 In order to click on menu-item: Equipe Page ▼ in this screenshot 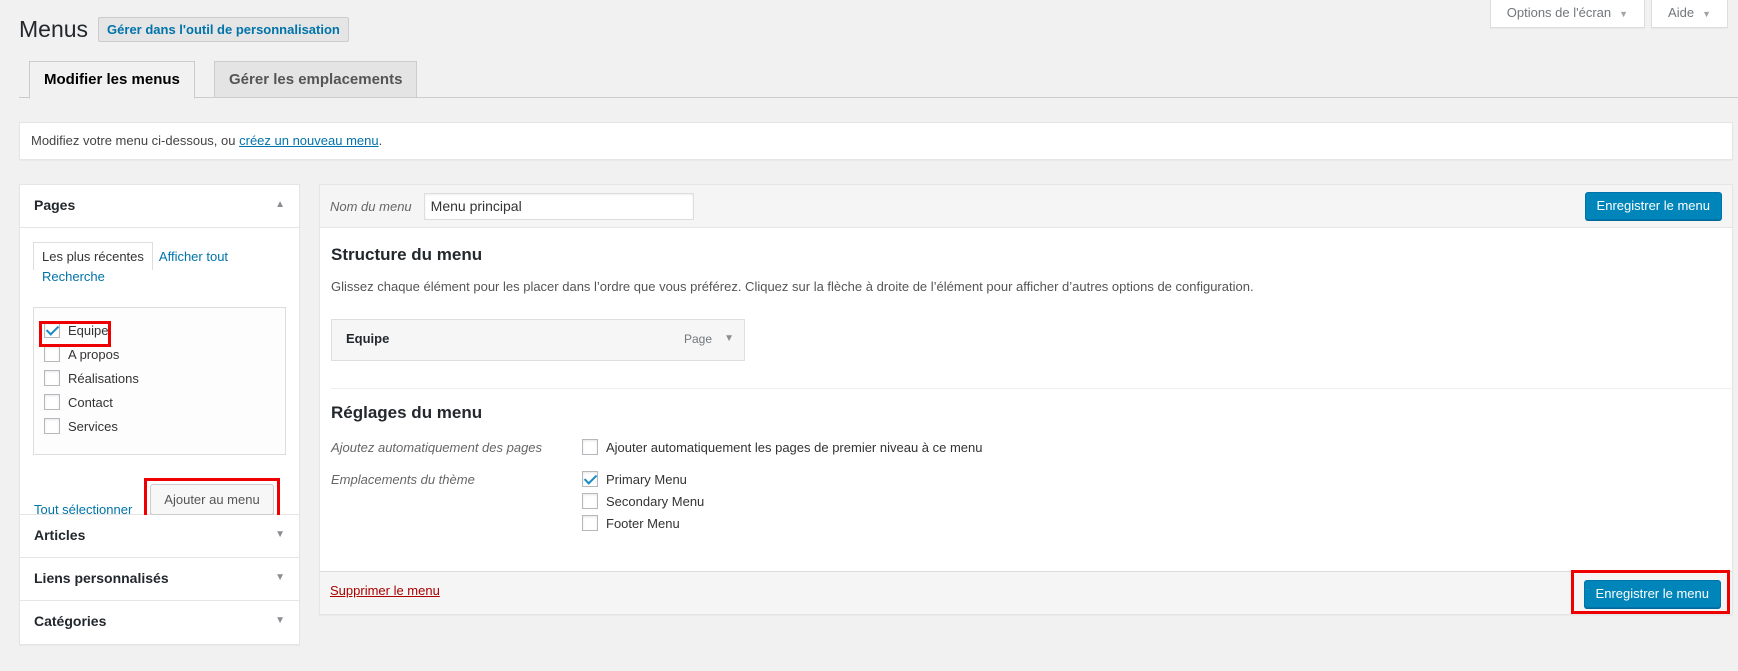, I will do `click(538, 340)`.